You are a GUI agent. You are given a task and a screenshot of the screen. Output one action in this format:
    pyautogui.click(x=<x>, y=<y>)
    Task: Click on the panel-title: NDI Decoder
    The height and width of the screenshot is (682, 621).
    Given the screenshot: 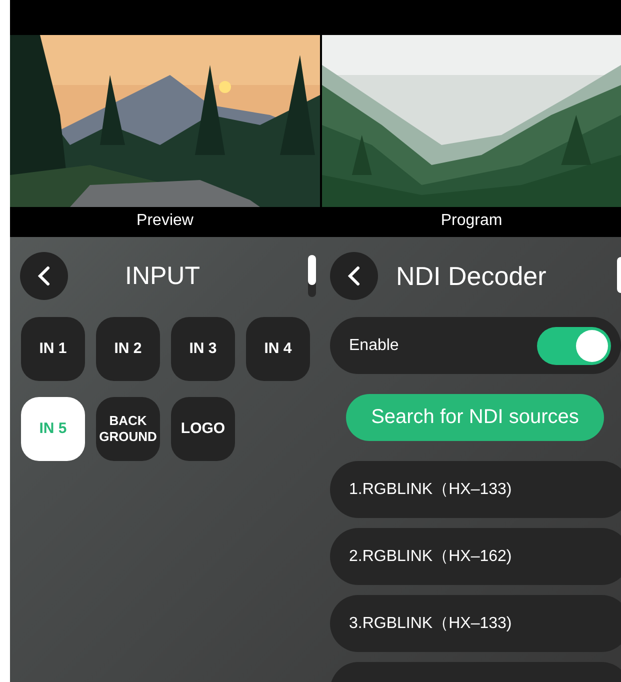 What is the action you would take?
    pyautogui.click(x=471, y=276)
    